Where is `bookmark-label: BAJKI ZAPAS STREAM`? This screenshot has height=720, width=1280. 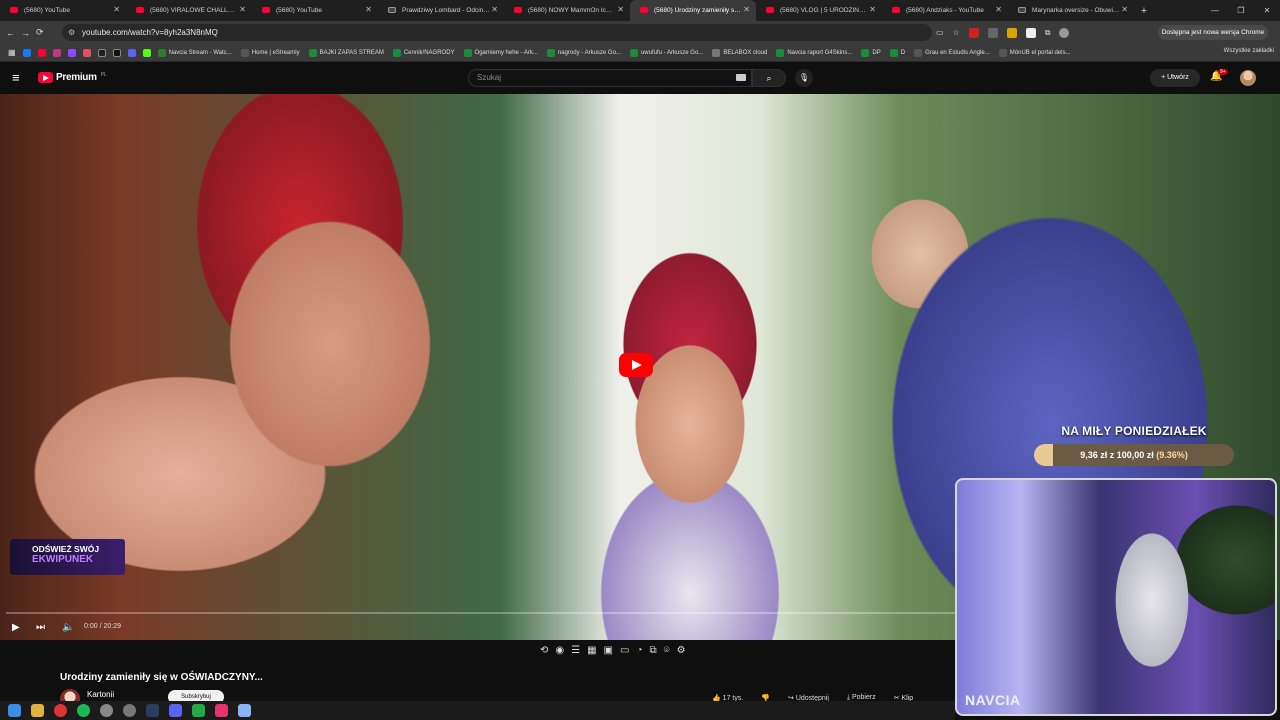 bookmark-label: BAJKI ZAPAS STREAM is located at coordinates (351, 52).